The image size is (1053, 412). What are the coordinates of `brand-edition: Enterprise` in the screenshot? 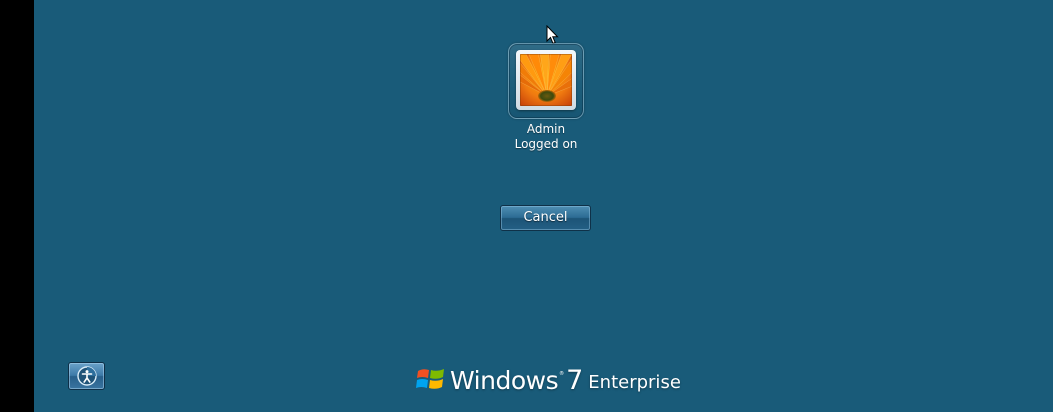 It's located at (634, 382).